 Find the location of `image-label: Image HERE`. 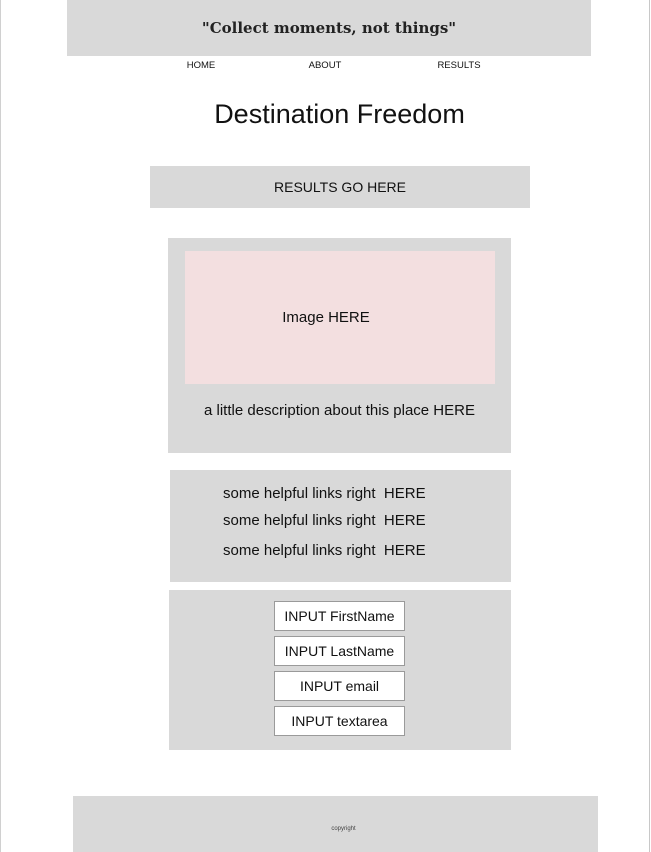

image-label: Image HERE is located at coordinates (326, 317).